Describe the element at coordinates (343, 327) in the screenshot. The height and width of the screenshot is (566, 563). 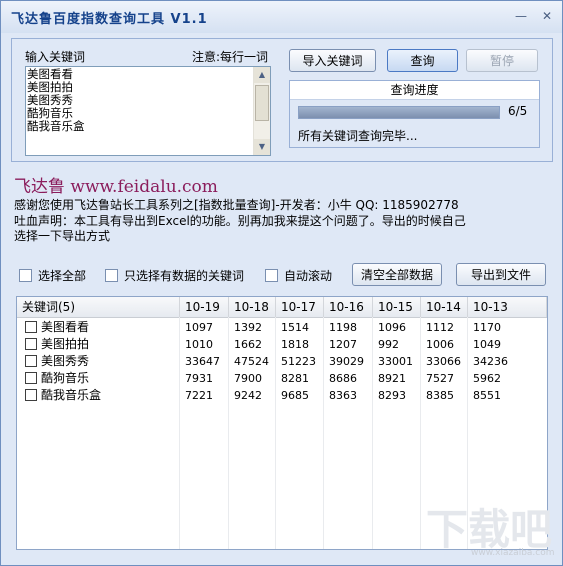
I see `index-value-cell: 1198` at that location.